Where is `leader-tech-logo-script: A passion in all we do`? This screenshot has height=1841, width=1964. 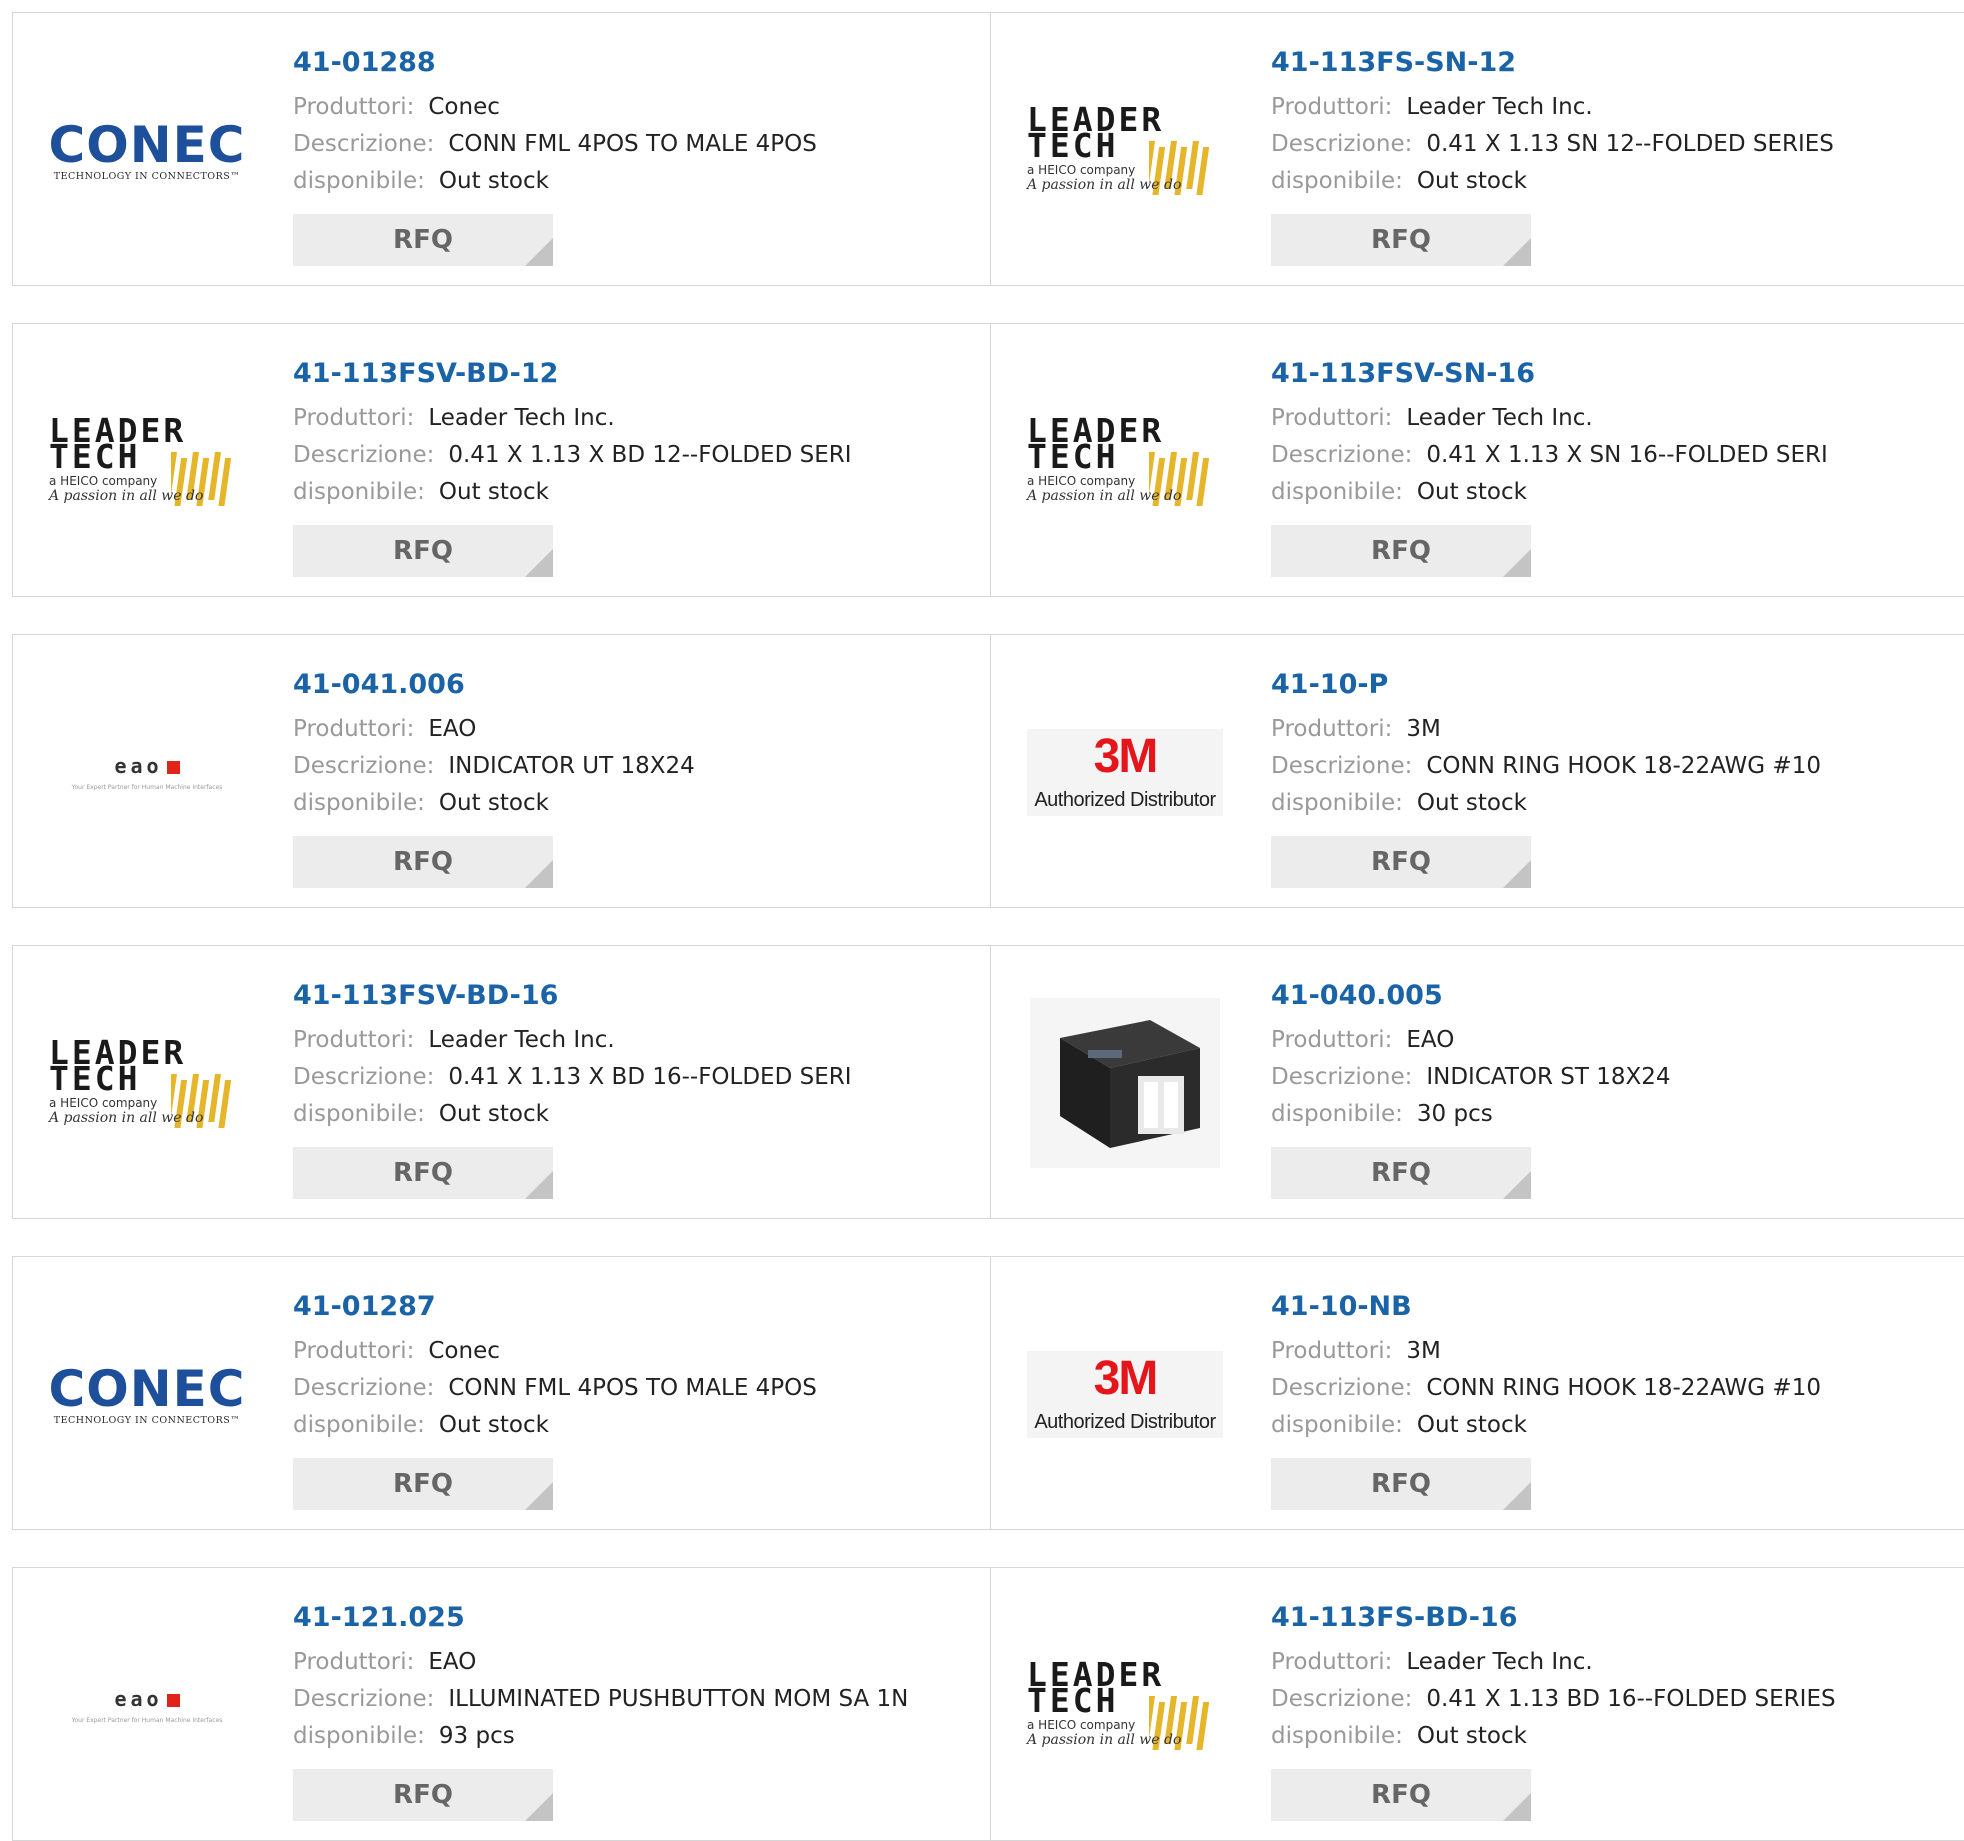
leader-tech-logo-script: A passion in all we do is located at coordinates (126, 496).